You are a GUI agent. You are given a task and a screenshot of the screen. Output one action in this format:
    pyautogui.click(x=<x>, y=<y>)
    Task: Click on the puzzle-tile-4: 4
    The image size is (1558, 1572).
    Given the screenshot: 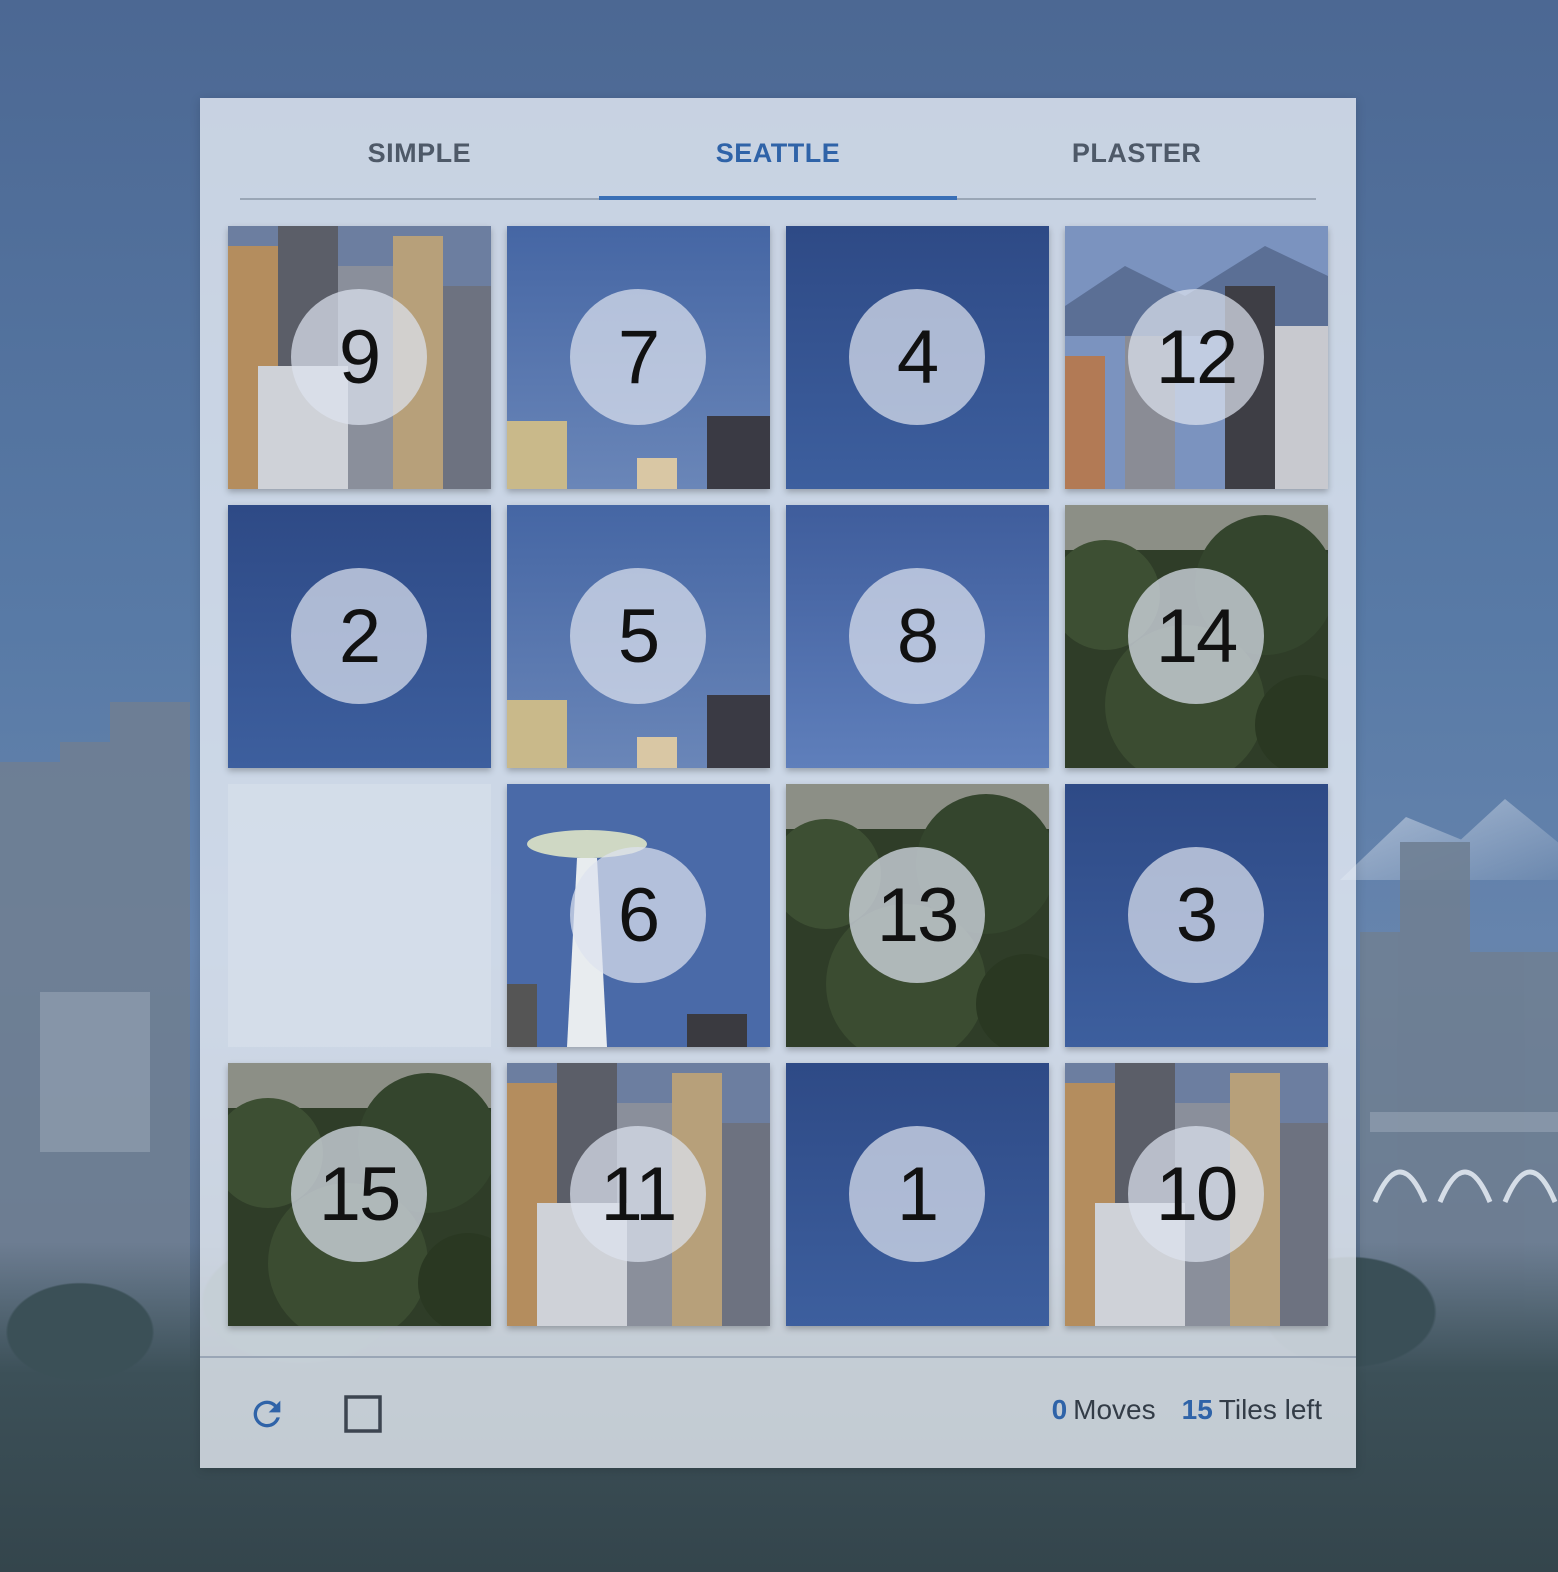 What is the action you would take?
    pyautogui.click(x=917, y=357)
    